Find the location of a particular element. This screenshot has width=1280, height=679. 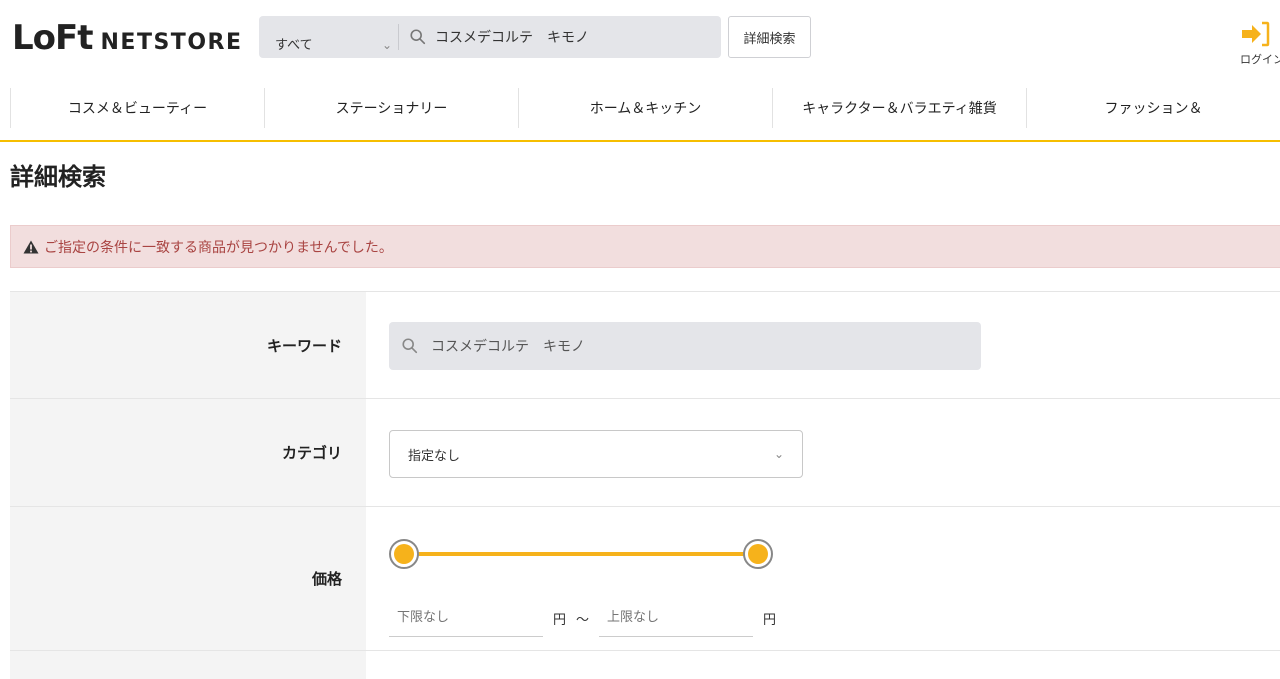

keyword-label: キーワード is located at coordinates (188, 345).